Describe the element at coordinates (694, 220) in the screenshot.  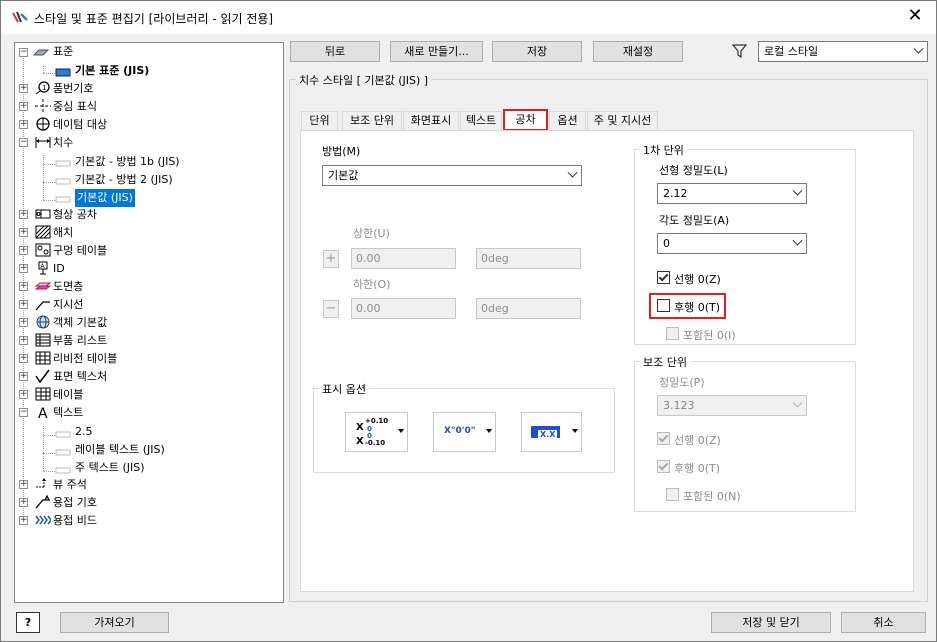
I see `angular-precision-label: 각도 정밀도(A)` at that location.